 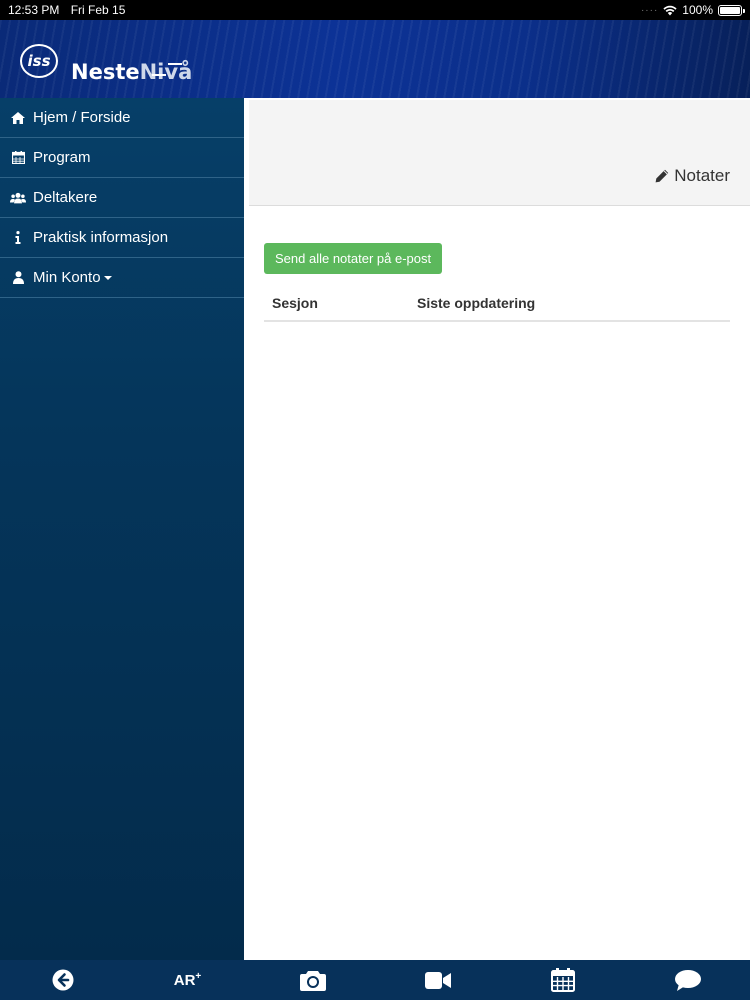 I want to click on sidebar-item-label: Program, so click(x=62, y=157).